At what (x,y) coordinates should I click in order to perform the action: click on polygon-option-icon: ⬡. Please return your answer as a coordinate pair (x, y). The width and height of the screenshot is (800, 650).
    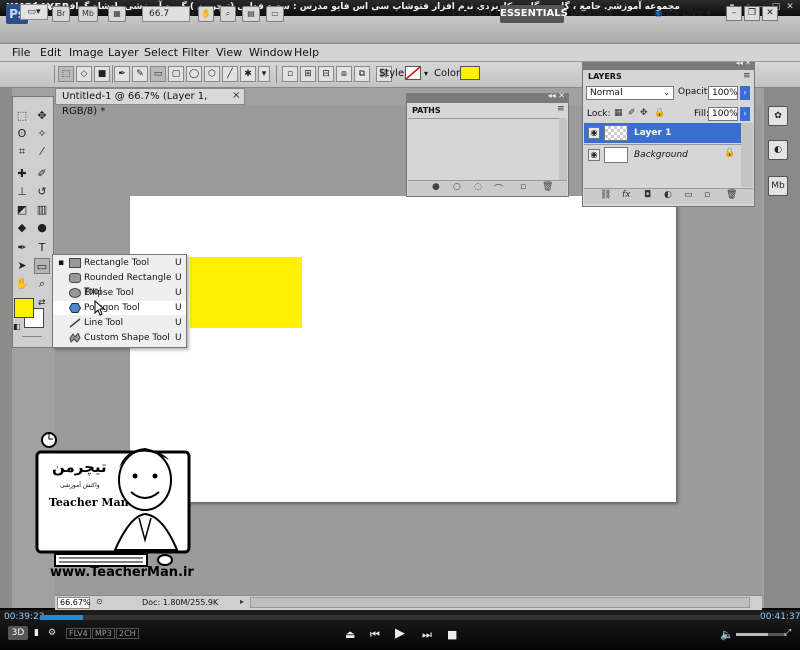
    Looking at the image, I should click on (212, 74).